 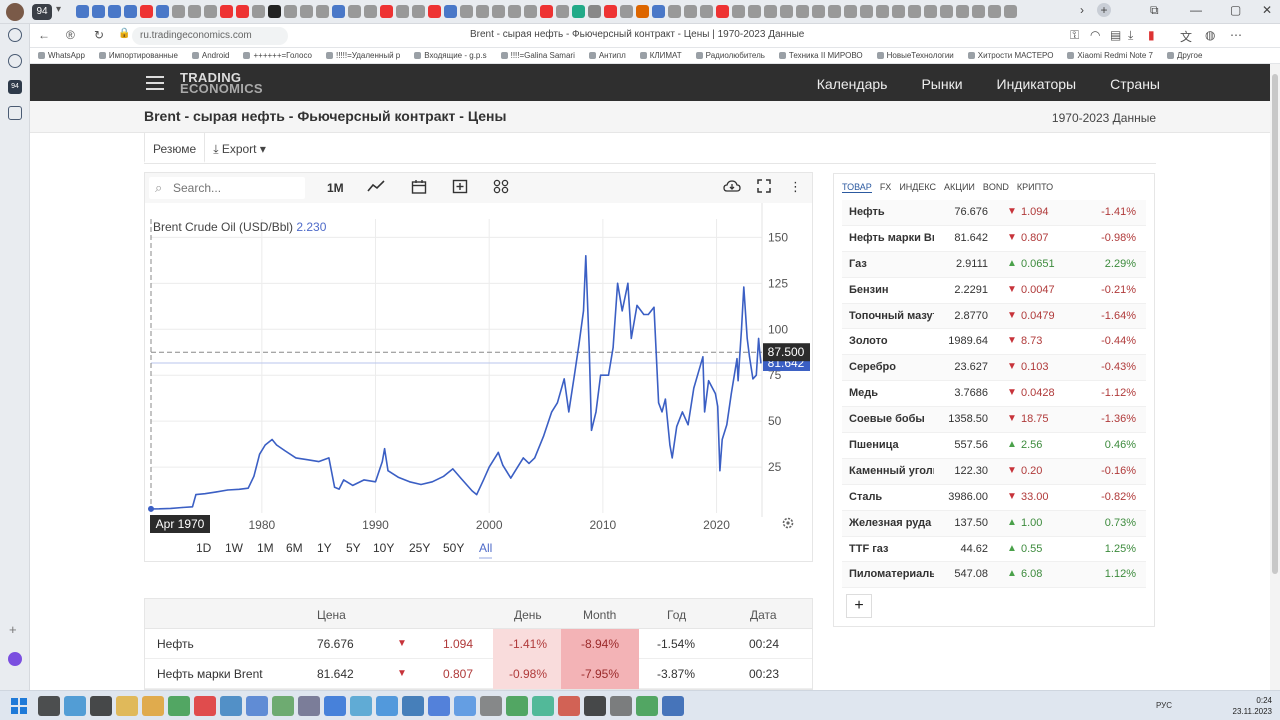 I want to click on add-market-button: +, so click(x=859, y=606).